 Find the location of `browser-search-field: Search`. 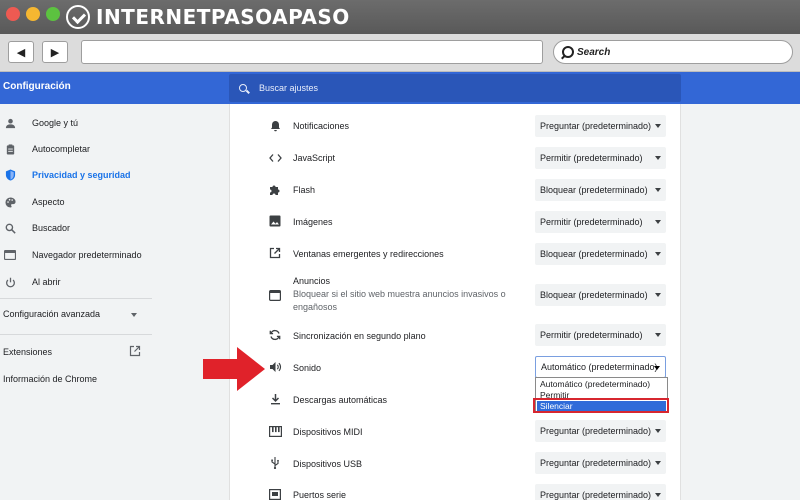

browser-search-field: Search is located at coordinates (673, 52).